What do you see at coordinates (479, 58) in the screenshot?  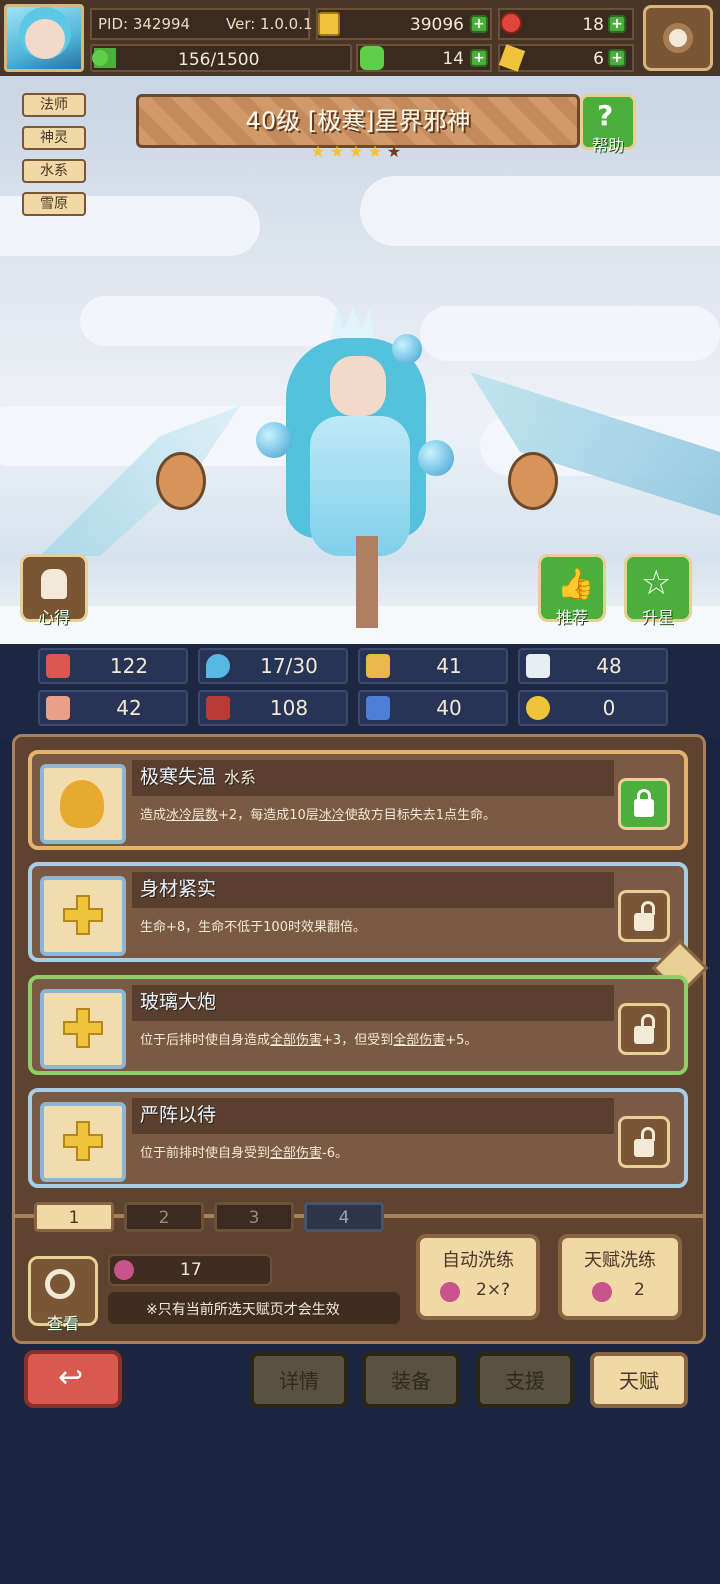 I see `add-clover-button: +` at bounding box center [479, 58].